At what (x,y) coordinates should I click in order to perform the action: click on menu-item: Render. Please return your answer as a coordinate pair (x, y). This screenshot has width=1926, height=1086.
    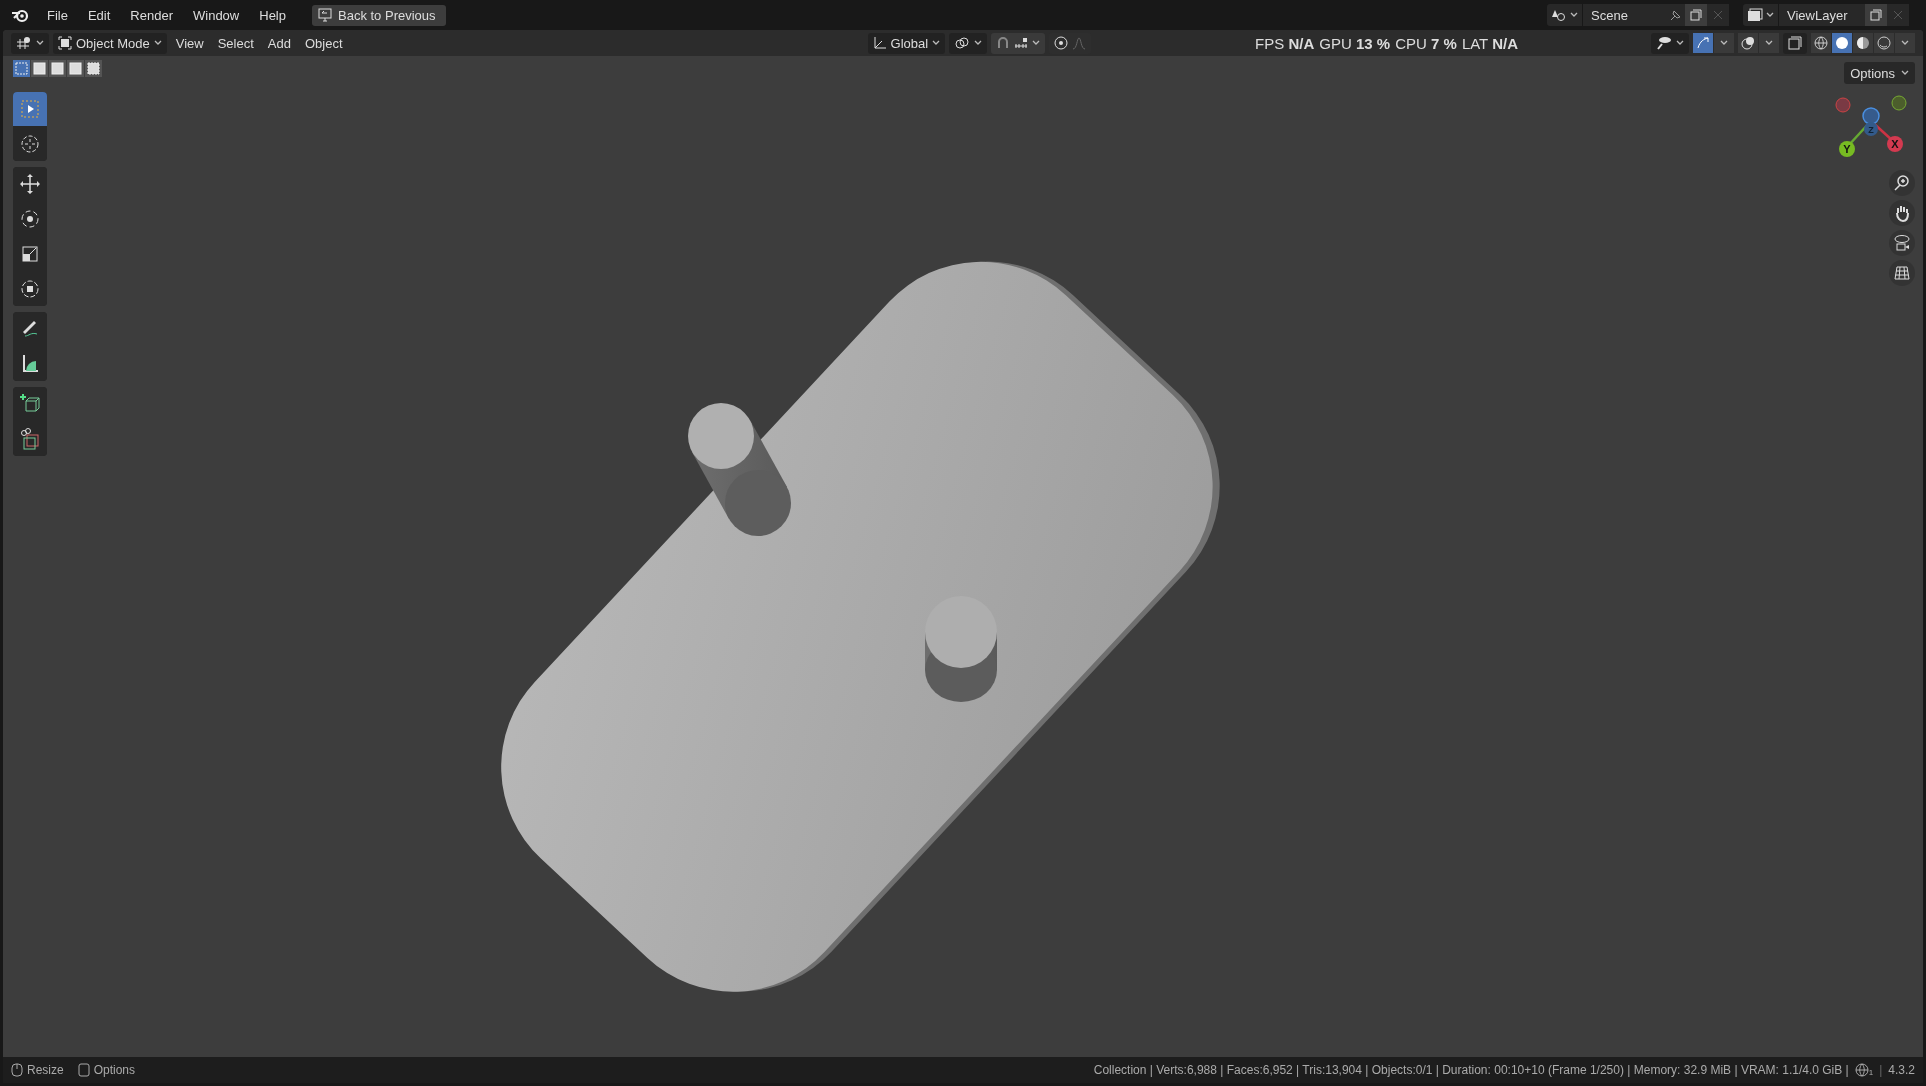
    Looking at the image, I should click on (151, 15).